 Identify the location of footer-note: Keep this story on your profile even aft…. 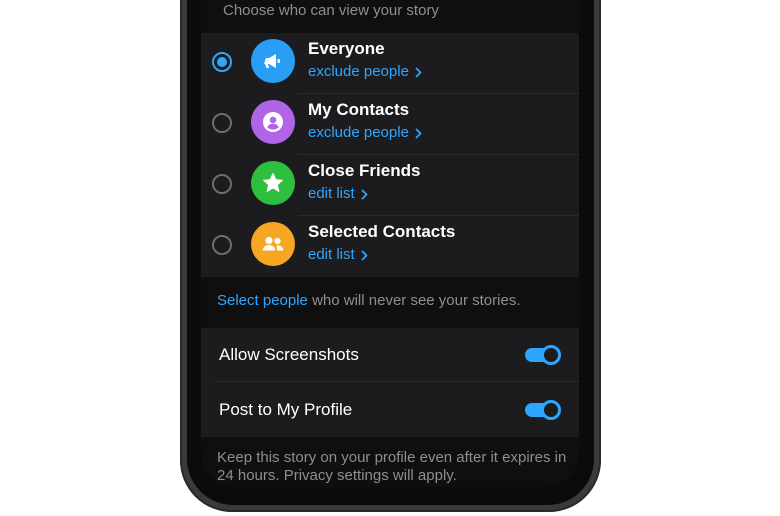
(392, 466).